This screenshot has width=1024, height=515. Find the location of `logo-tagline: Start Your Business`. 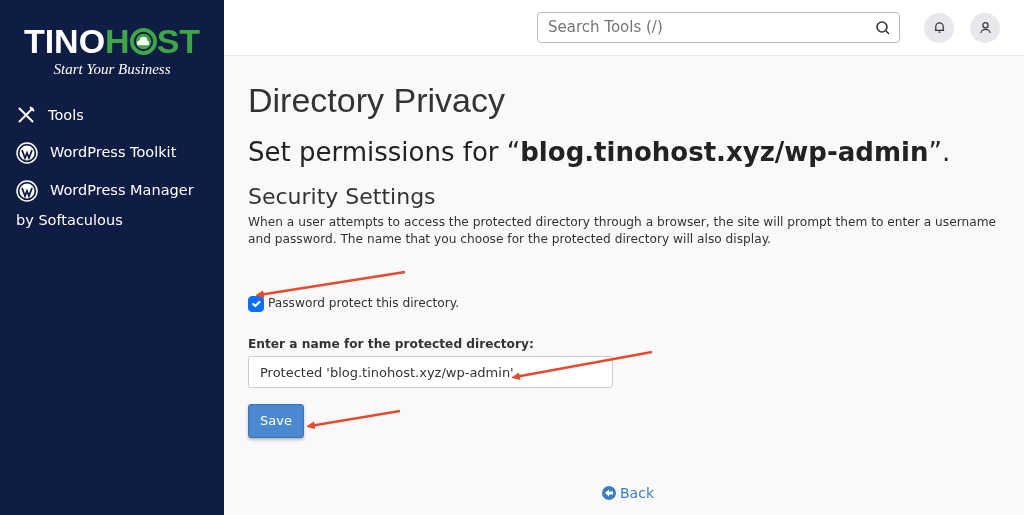

logo-tagline: Start Your Business is located at coordinates (112, 69).